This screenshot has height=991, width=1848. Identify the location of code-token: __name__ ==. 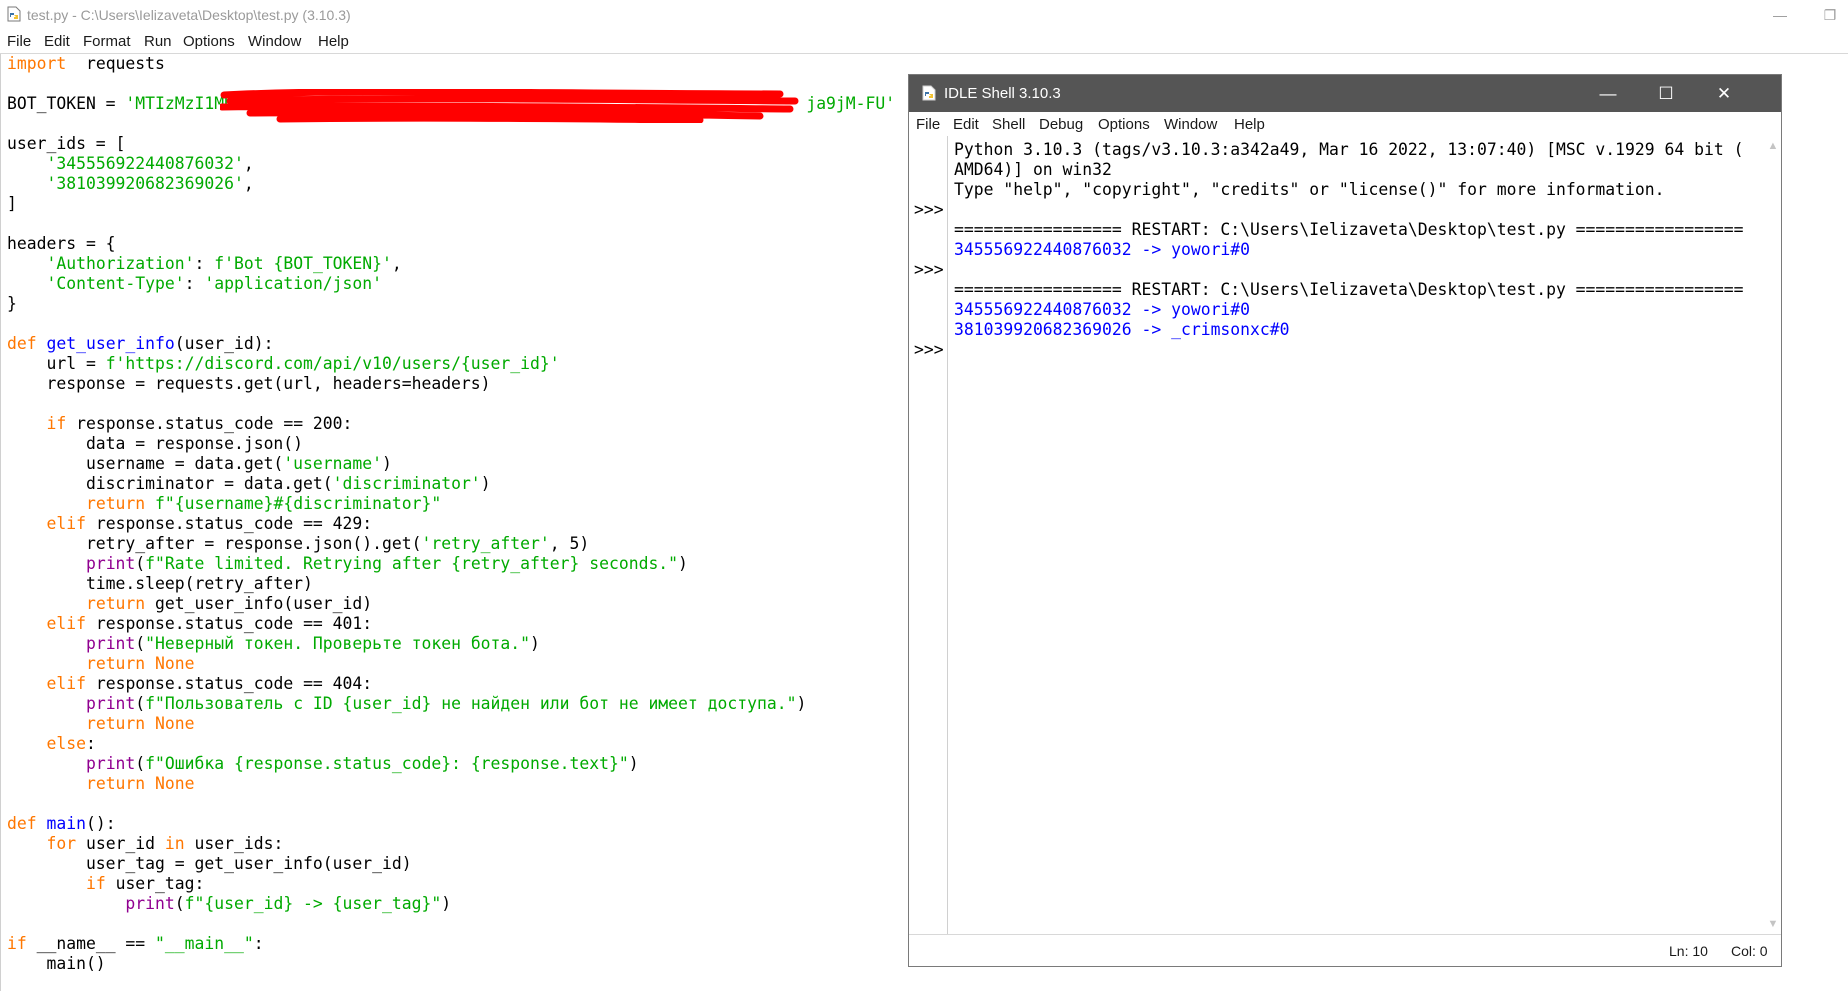
(91, 943).